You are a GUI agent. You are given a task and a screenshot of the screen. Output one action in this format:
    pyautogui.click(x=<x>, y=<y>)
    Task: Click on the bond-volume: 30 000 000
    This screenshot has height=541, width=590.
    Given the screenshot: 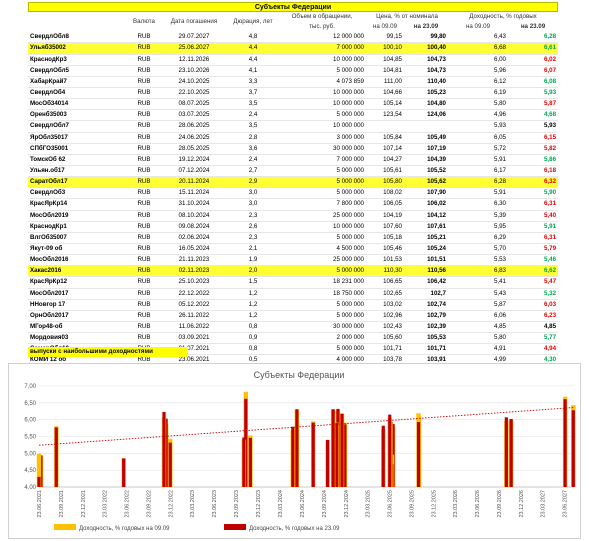 What is the action you would take?
    pyautogui.click(x=322, y=149)
    